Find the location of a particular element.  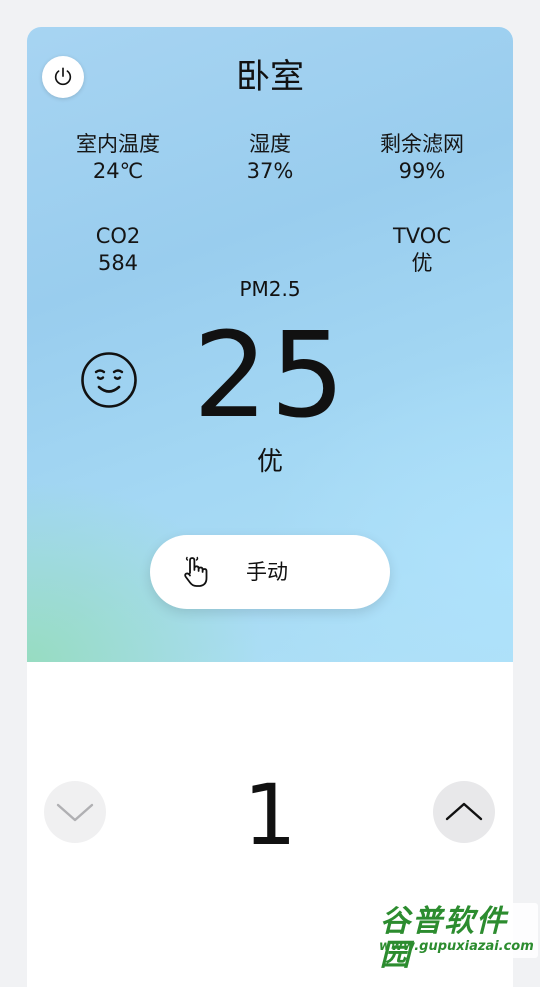

co2-label: CO2 is located at coordinates (118, 236).